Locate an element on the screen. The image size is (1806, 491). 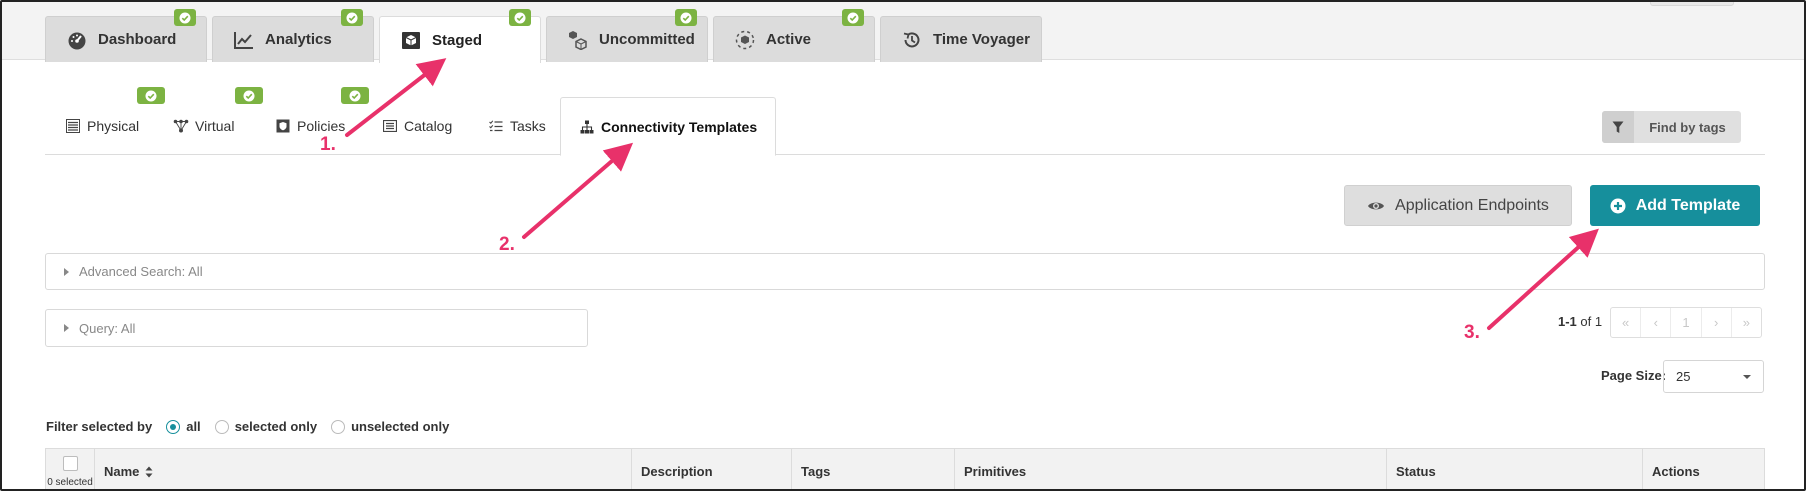
annotation-label-2: 2. is located at coordinates (507, 244).